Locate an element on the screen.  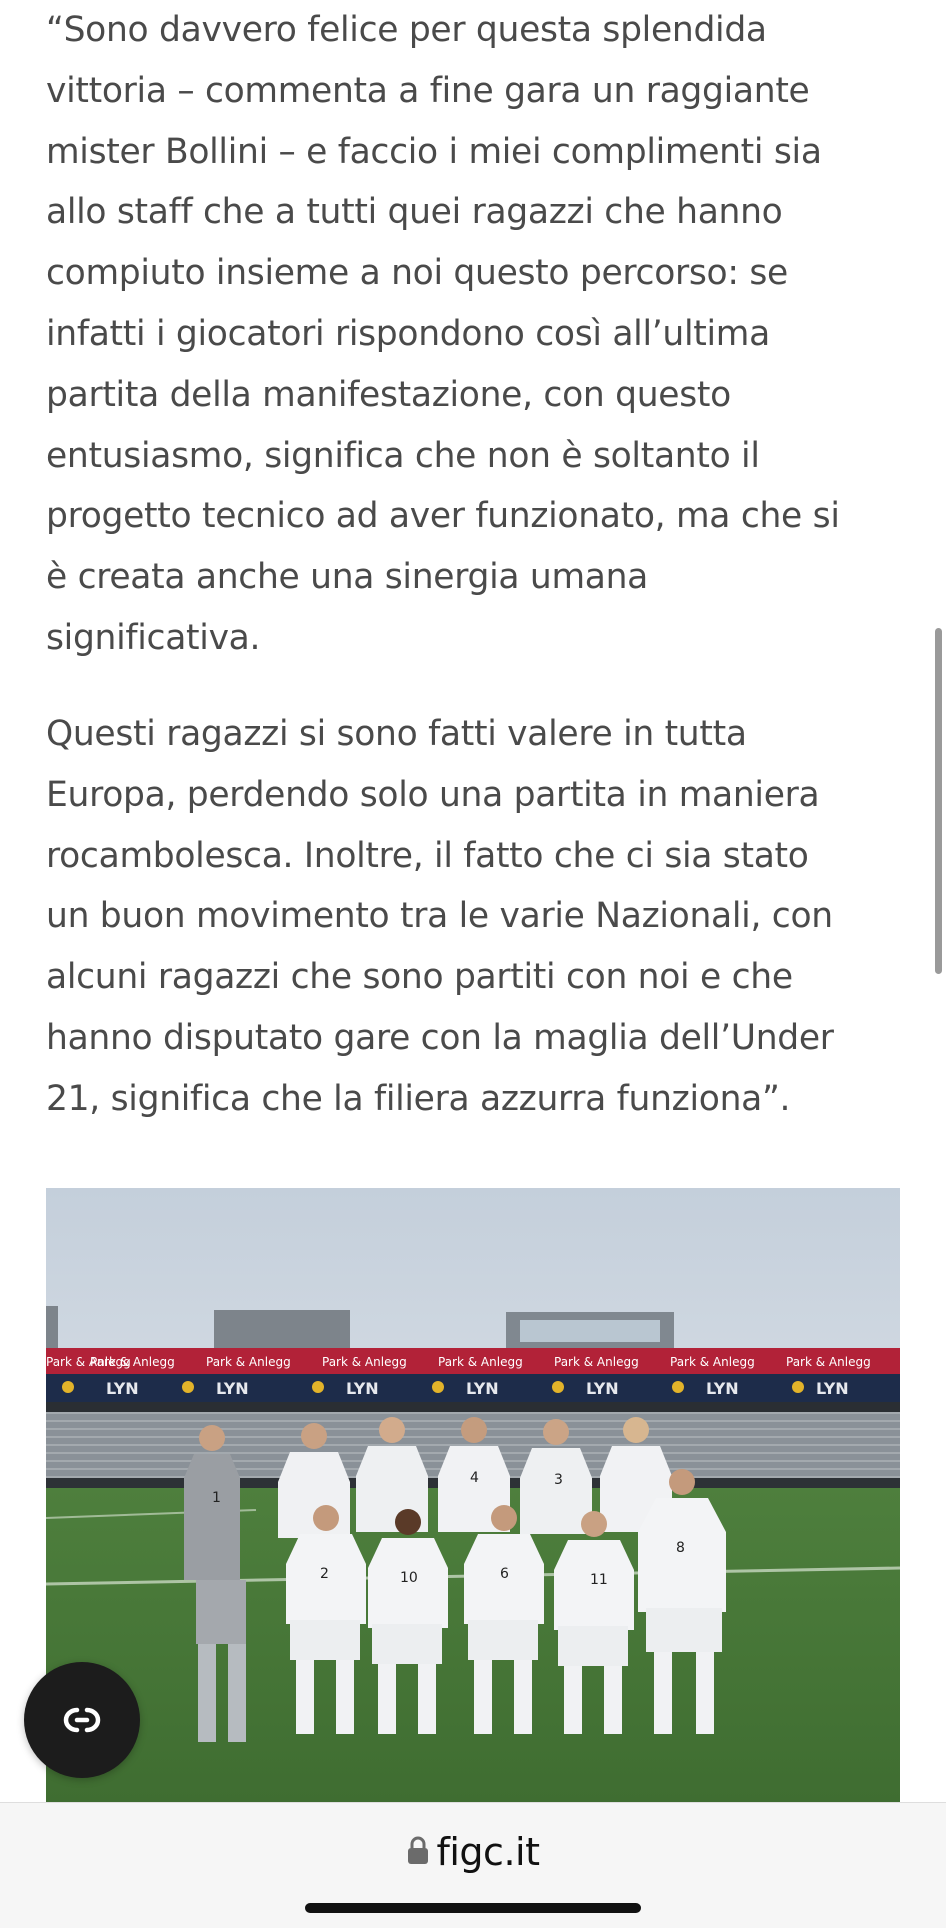
shirt-number: 1 is located at coordinates (216, 1498).